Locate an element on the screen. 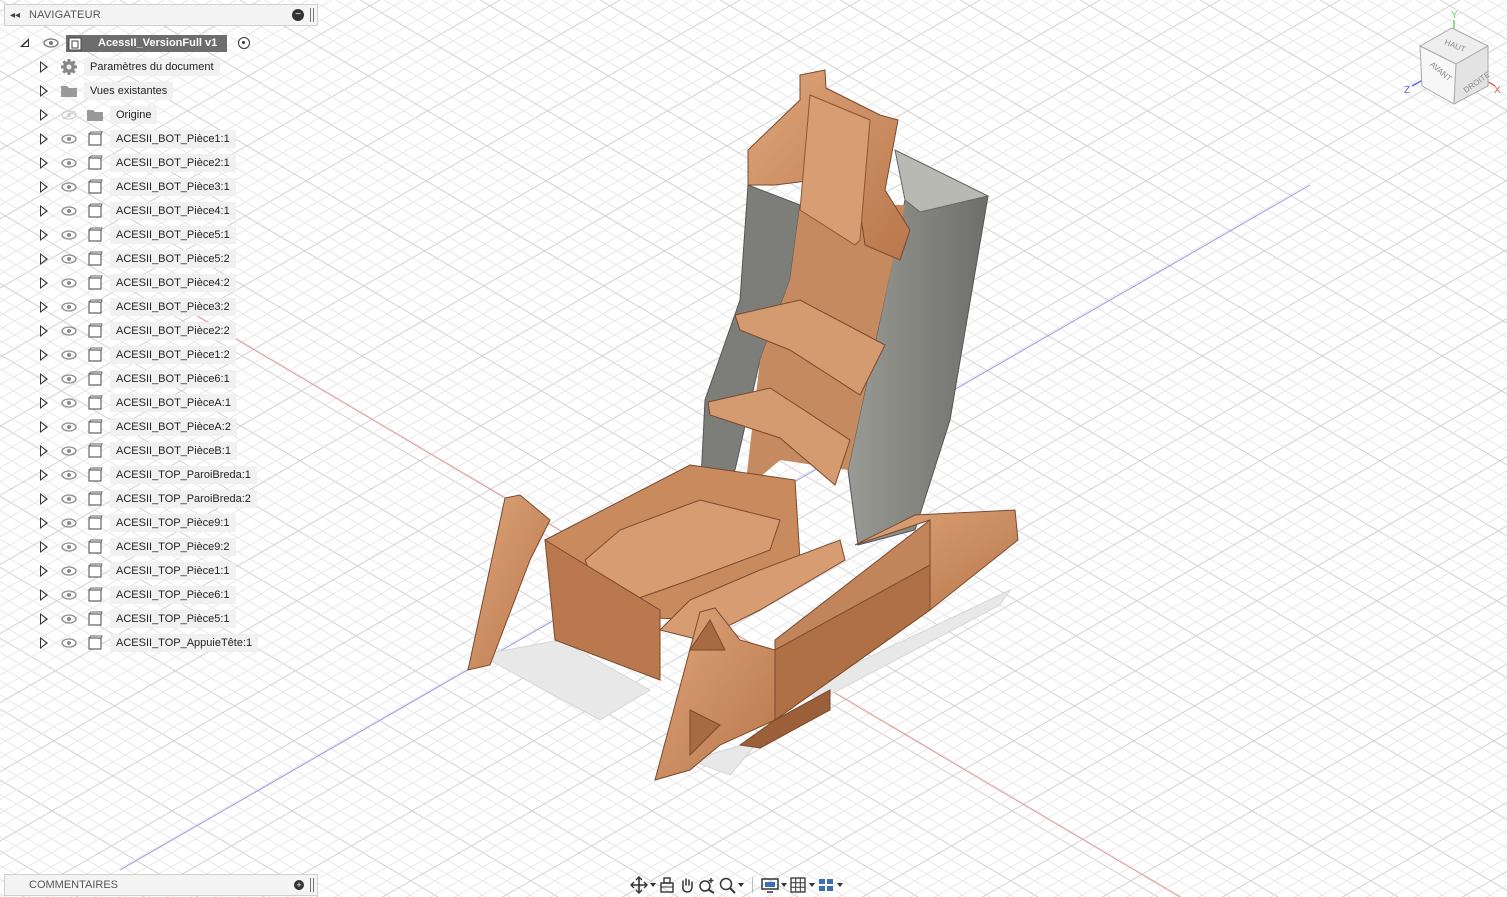 The height and width of the screenshot is (897, 1507). tree-row: ACESII_BOT_PièceB:1 is located at coordinates (165, 451).